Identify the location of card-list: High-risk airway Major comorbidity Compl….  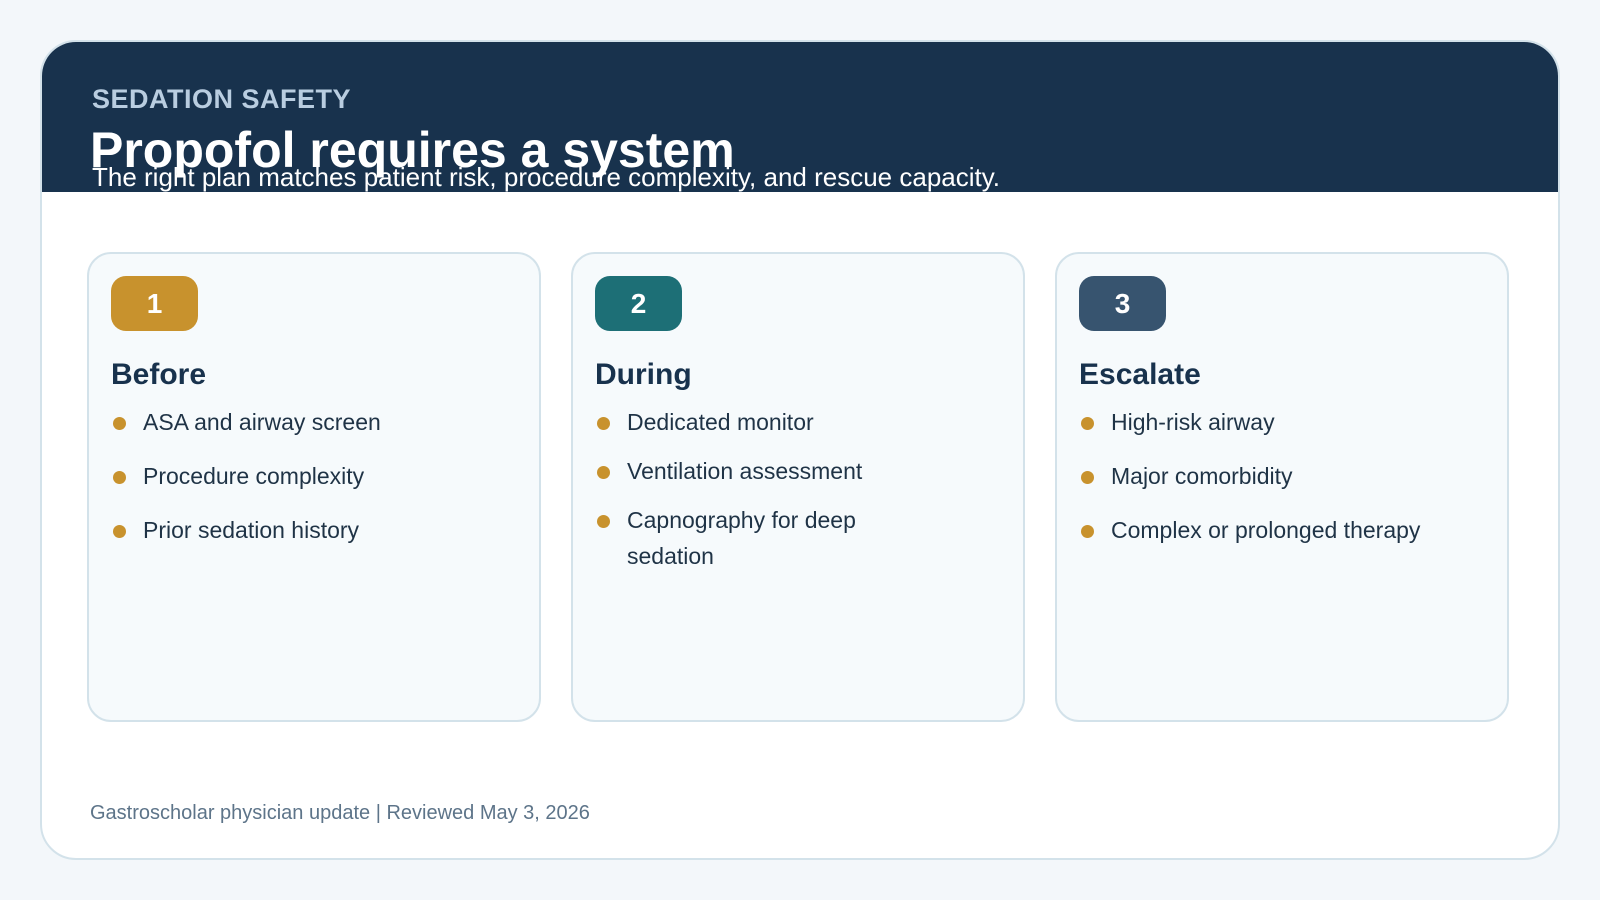
(1279, 476).